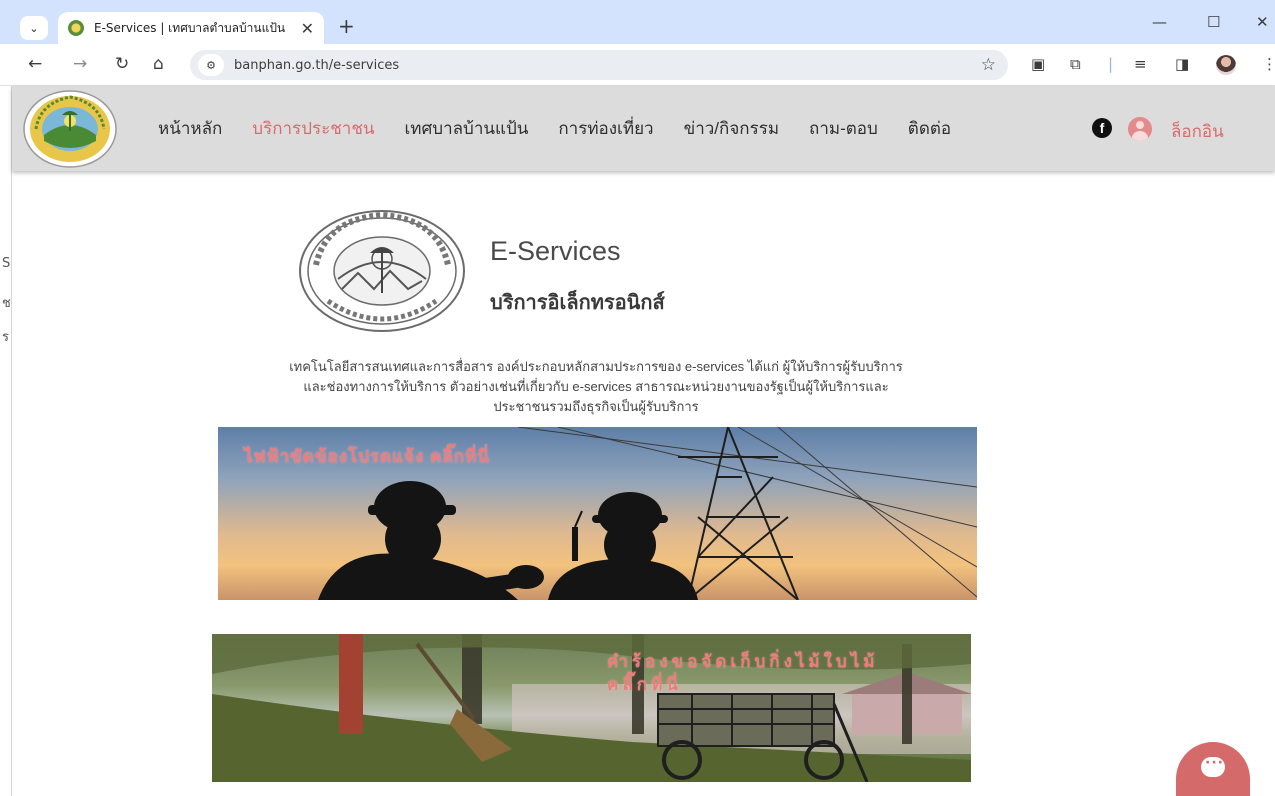 The width and height of the screenshot is (1275, 796). Describe the element at coordinates (1159, 22) in the screenshot. I see `minimize-button: —` at that location.